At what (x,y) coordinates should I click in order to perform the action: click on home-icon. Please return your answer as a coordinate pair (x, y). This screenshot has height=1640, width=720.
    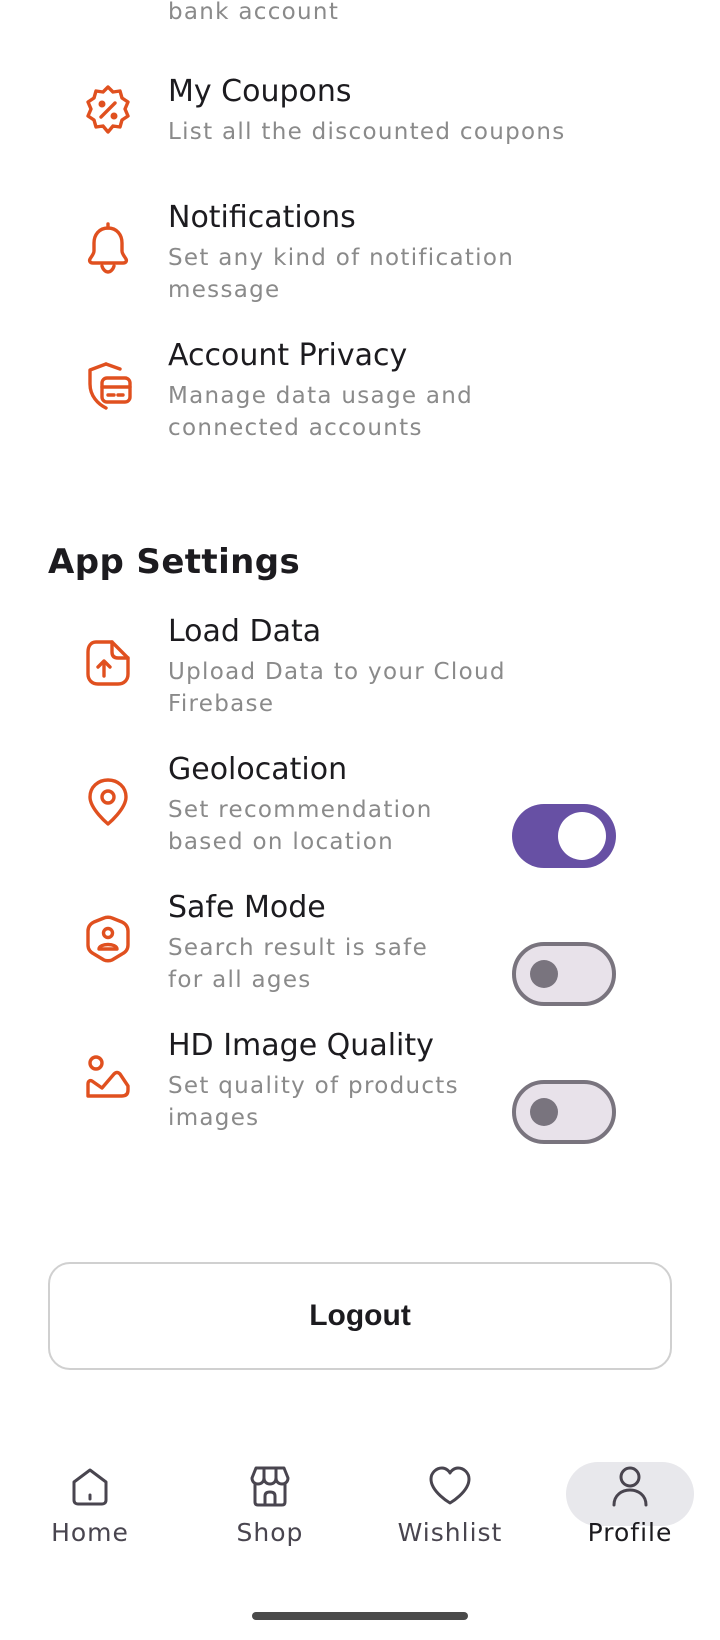
    Looking at the image, I should click on (90, 1486).